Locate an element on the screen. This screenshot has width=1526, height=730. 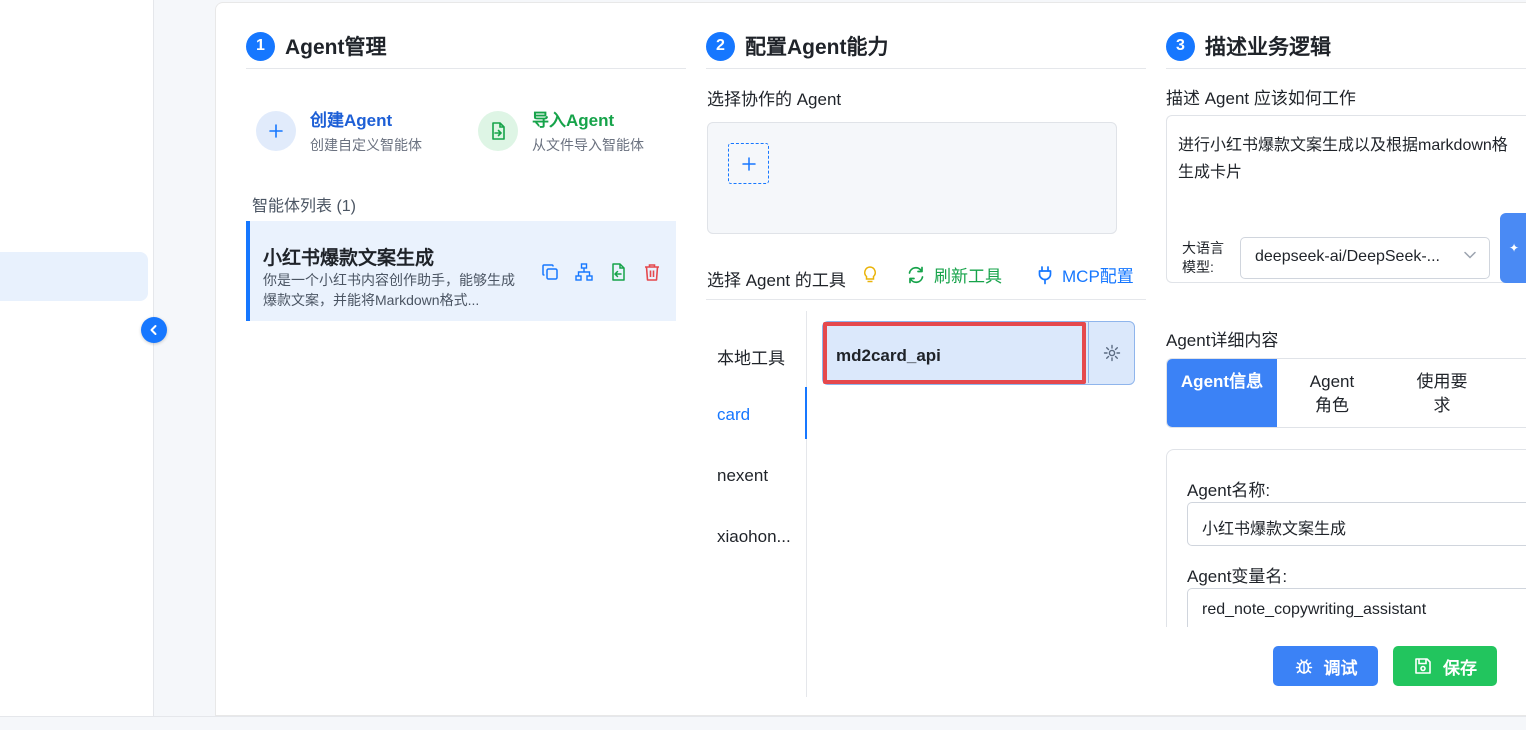
sidebar-active-item is located at coordinates (74, 276).